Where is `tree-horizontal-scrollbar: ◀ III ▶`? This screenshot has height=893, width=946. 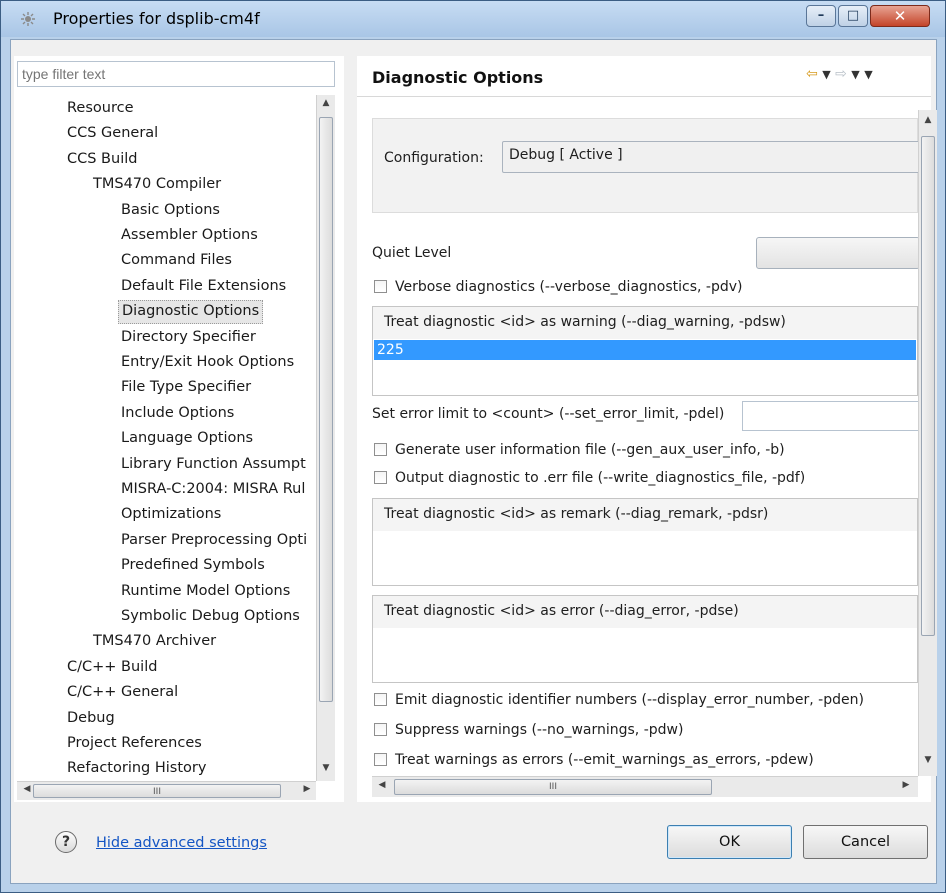 tree-horizontal-scrollbar: ◀ III ▶ is located at coordinates (166, 790).